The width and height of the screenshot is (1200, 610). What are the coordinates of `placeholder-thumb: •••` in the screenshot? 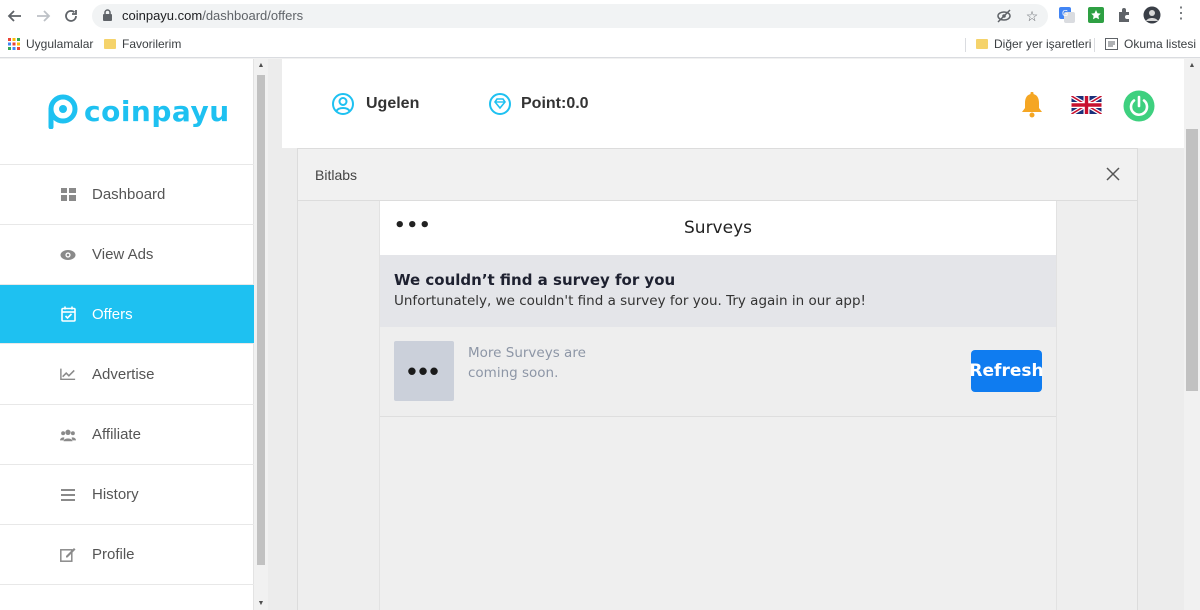 It's located at (424, 371).